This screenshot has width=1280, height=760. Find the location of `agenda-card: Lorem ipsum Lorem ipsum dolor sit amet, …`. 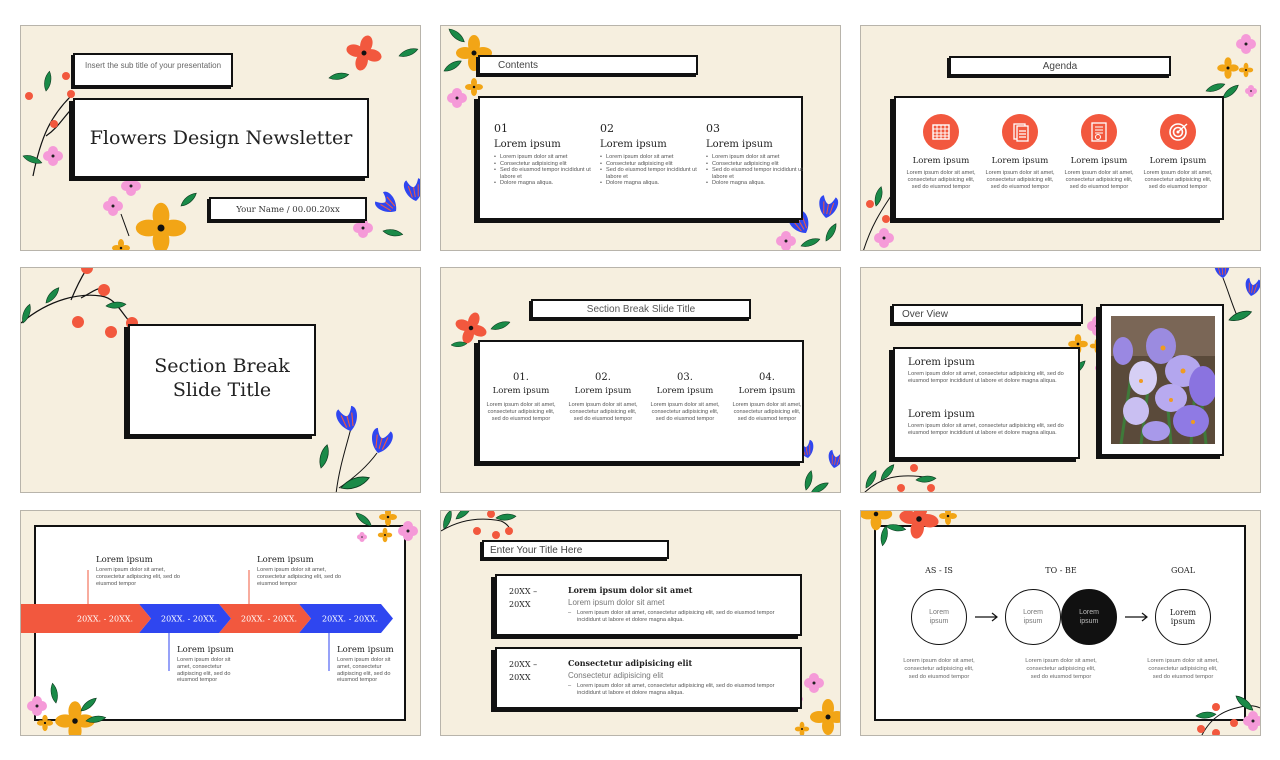

agenda-card: Lorem ipsum Lorem ipsum dolor sit amet, … is located at coordinates (1059, 158).